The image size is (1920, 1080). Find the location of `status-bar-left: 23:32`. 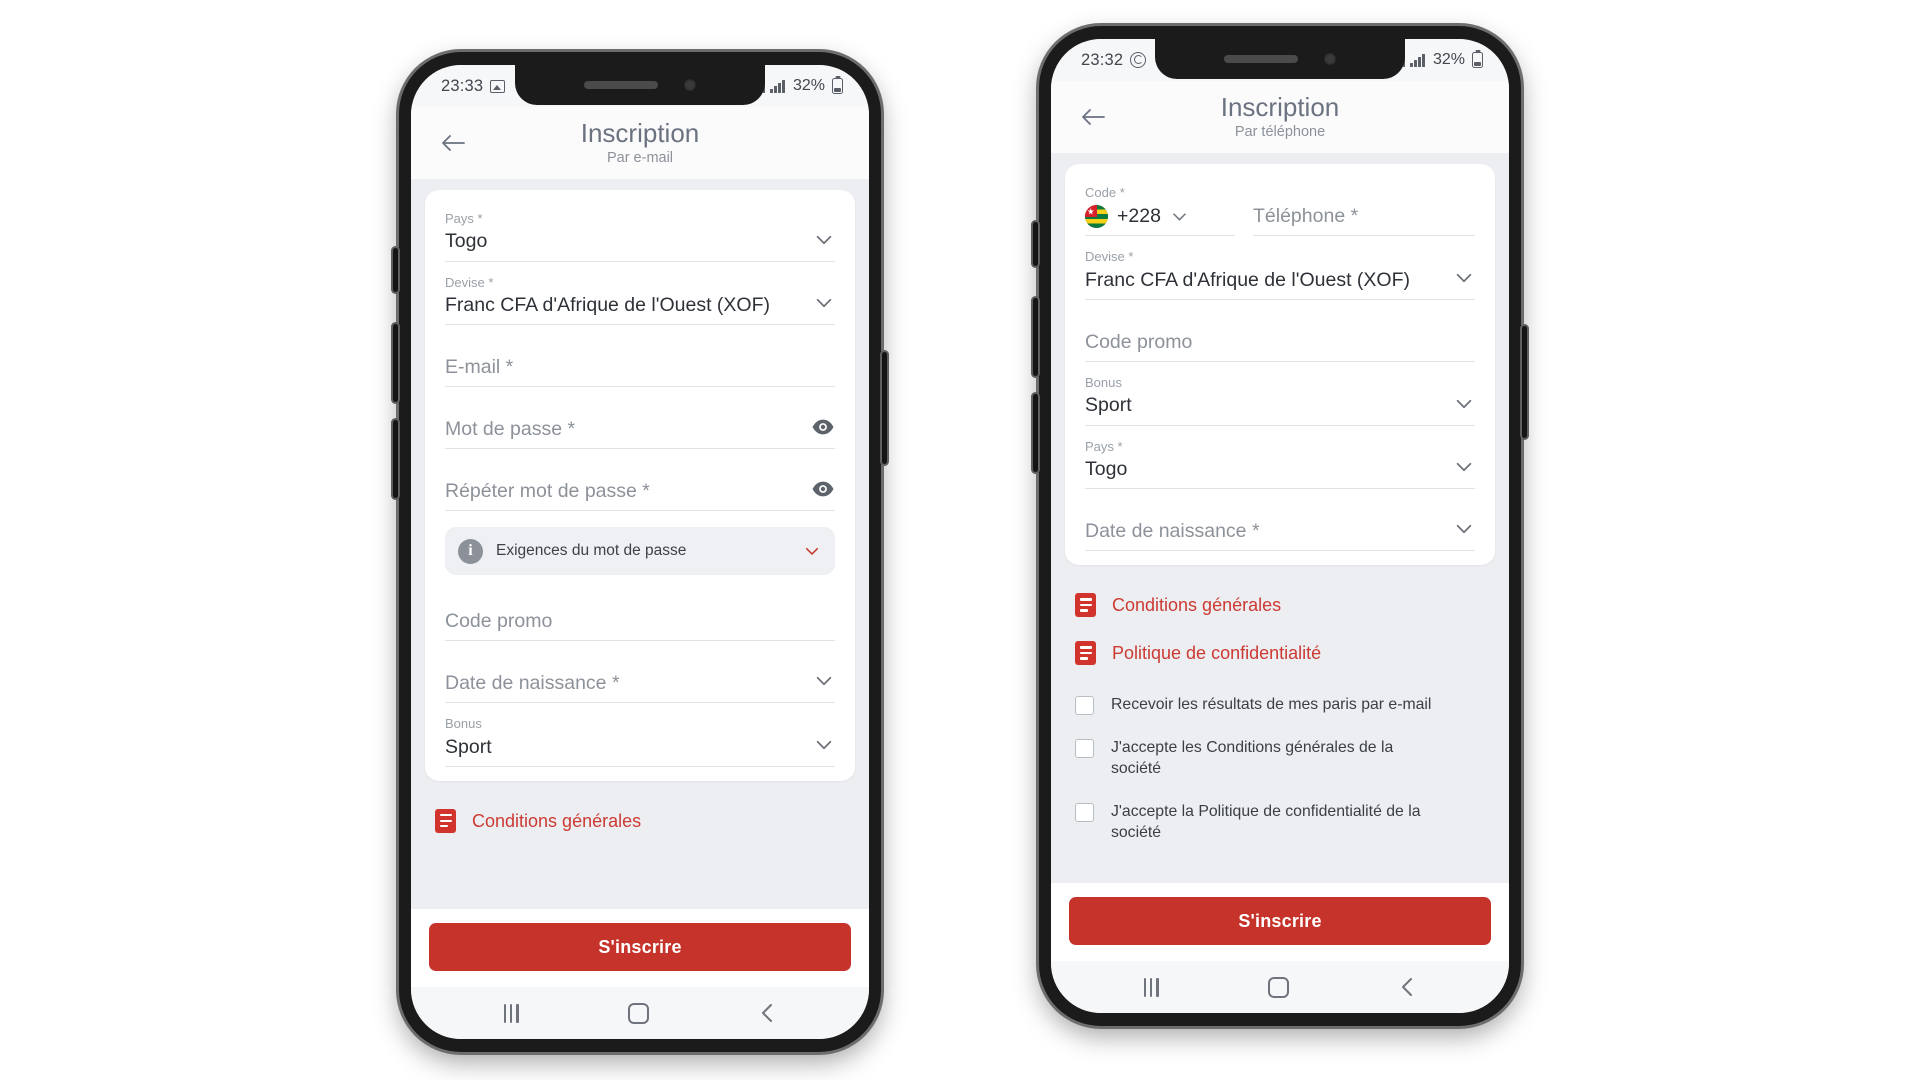

status-bar-left: 23:32 is located at coordinates (1114, 60).